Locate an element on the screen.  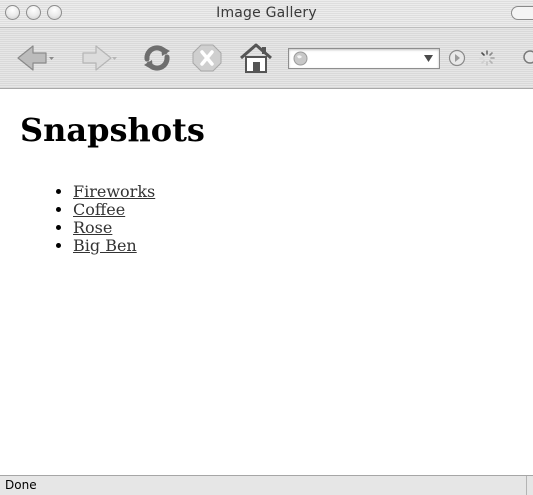
list-item: Big Ben is located at coordinates (114, 246).